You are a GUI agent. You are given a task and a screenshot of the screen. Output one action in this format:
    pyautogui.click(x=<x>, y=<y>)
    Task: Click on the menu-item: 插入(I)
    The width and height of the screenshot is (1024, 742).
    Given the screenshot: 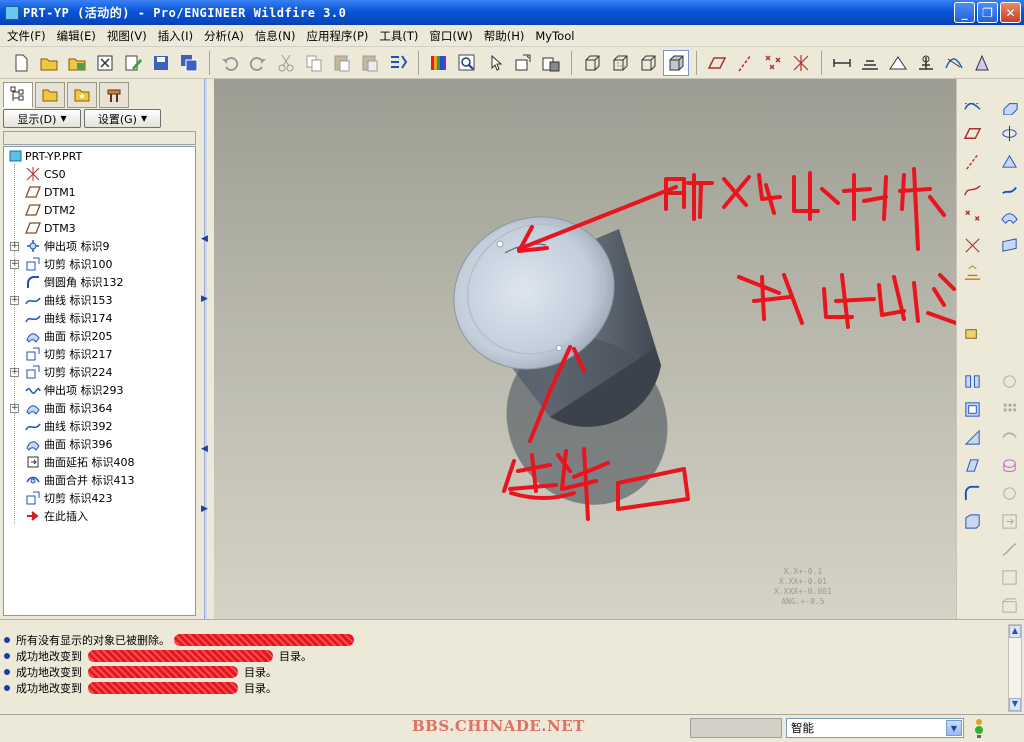 What is the action you would take?
    pyautogui.click(x=178, y=36)
    